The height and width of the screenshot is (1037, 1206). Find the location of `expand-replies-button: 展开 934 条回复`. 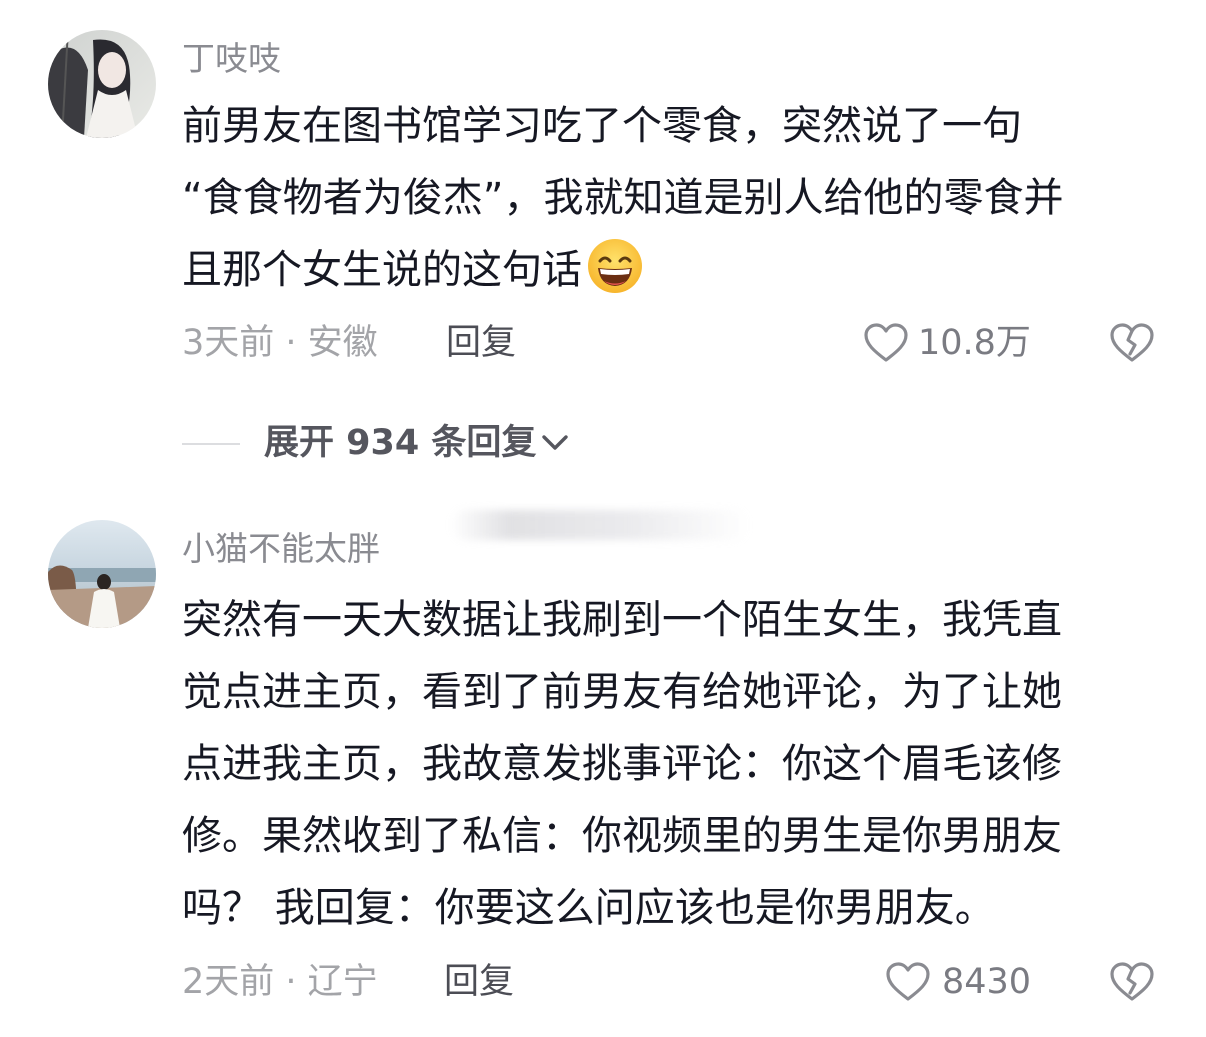

expand-replies-button: 展开 934 条回复 is located at coordinates (417, 443).